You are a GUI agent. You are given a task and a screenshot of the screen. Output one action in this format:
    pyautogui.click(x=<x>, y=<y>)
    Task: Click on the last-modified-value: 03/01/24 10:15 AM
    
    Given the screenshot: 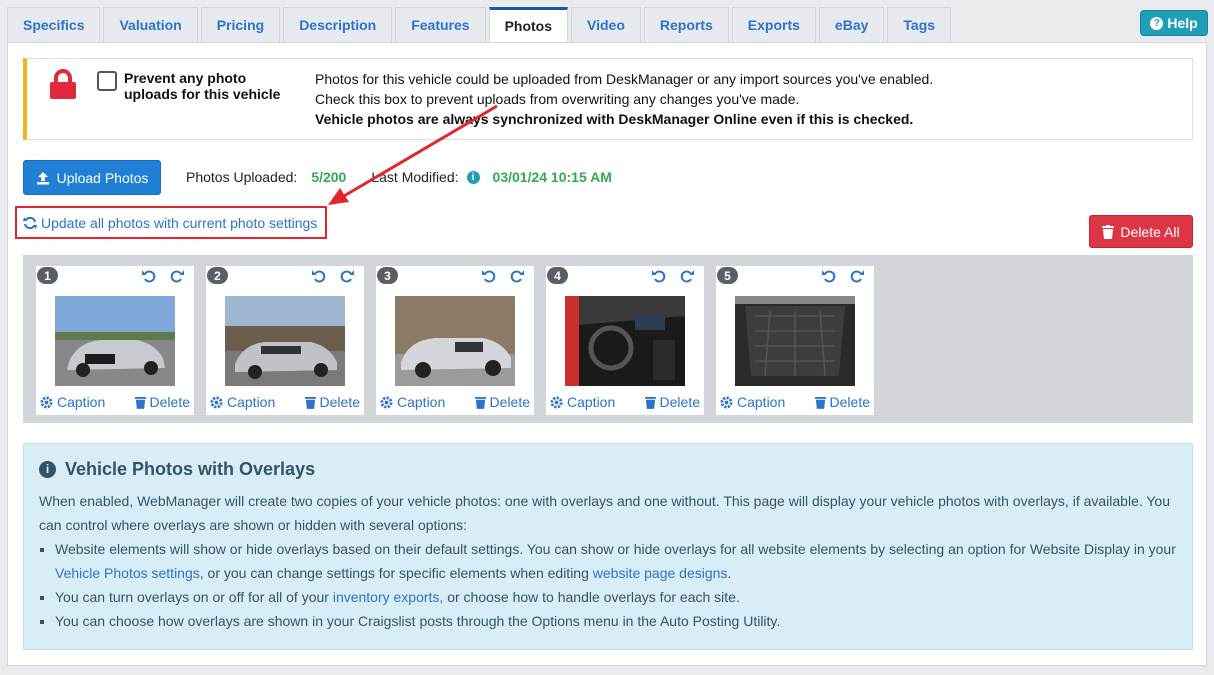 What is the action you would take?
    pyautogui.click(x=552, y=177)
    